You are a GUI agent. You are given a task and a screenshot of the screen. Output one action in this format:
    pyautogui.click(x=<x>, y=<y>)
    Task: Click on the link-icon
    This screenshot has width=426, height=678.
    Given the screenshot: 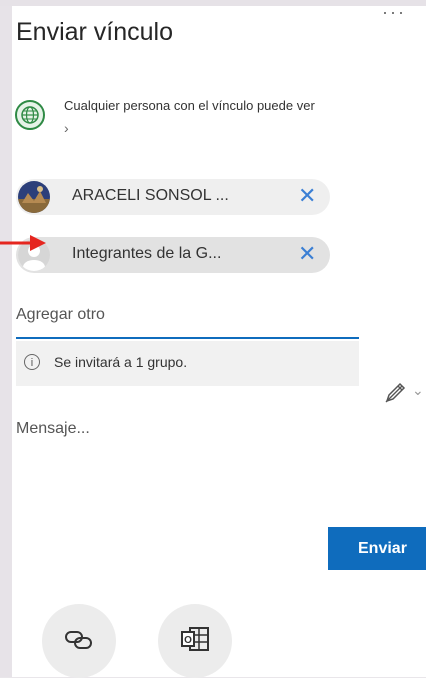 What is the action you would take?
    pyautogui.click(x=78, y=640)
    